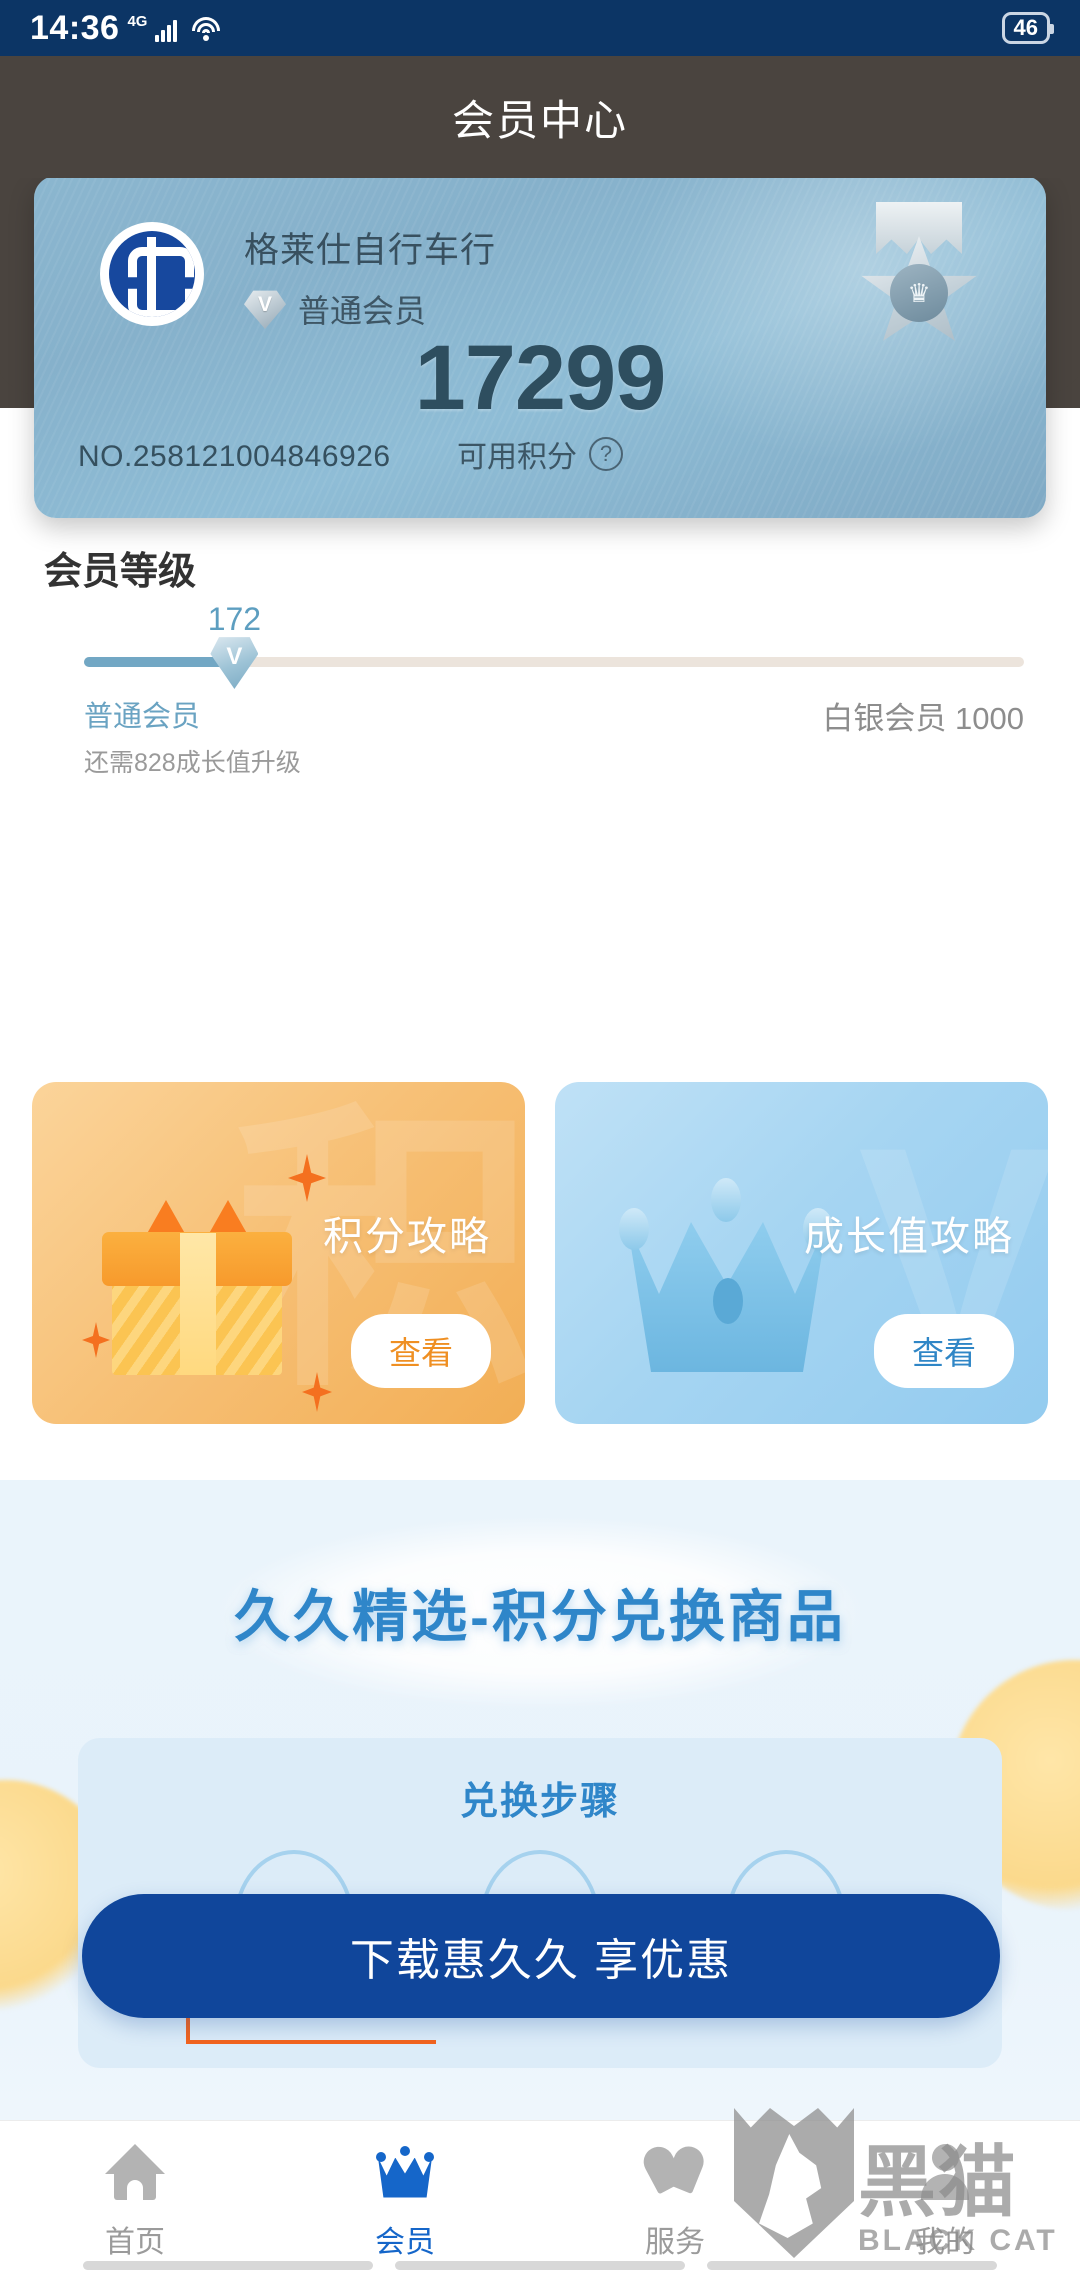 The image size is (1080, 2280). What do you see at coordinates (192, 763) in the screenshot?
I see `level-upgrade-hint: 还需828成长值升级` at bounding box center [192, 763].